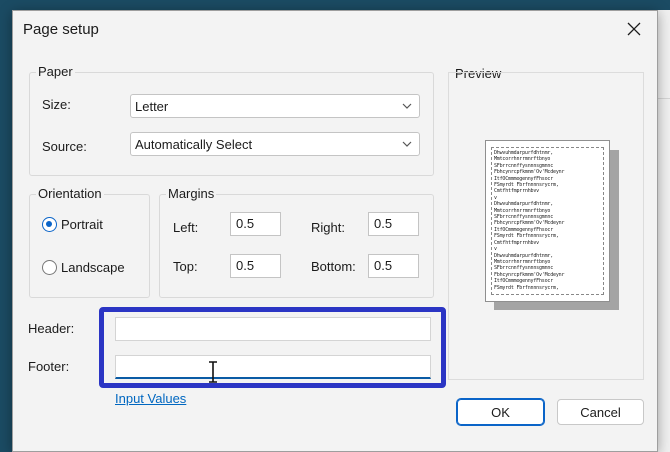 The image size is (670, 452). What do you see at coordinates (296, 242) in the screenshot?
I see `margins-group: Margins` at bounding box center [296, 242].